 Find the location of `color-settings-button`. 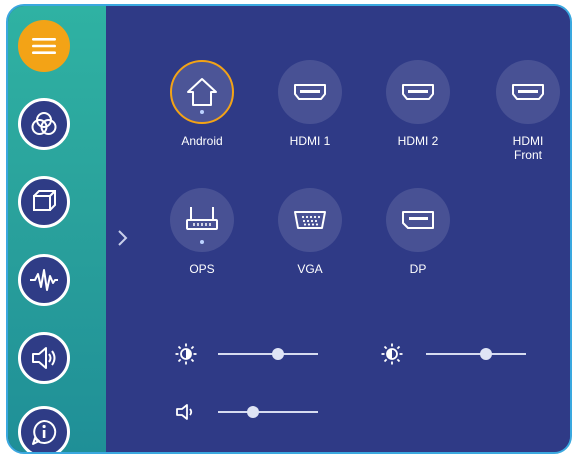

color-settings-button is located at coordinates (44, 124).